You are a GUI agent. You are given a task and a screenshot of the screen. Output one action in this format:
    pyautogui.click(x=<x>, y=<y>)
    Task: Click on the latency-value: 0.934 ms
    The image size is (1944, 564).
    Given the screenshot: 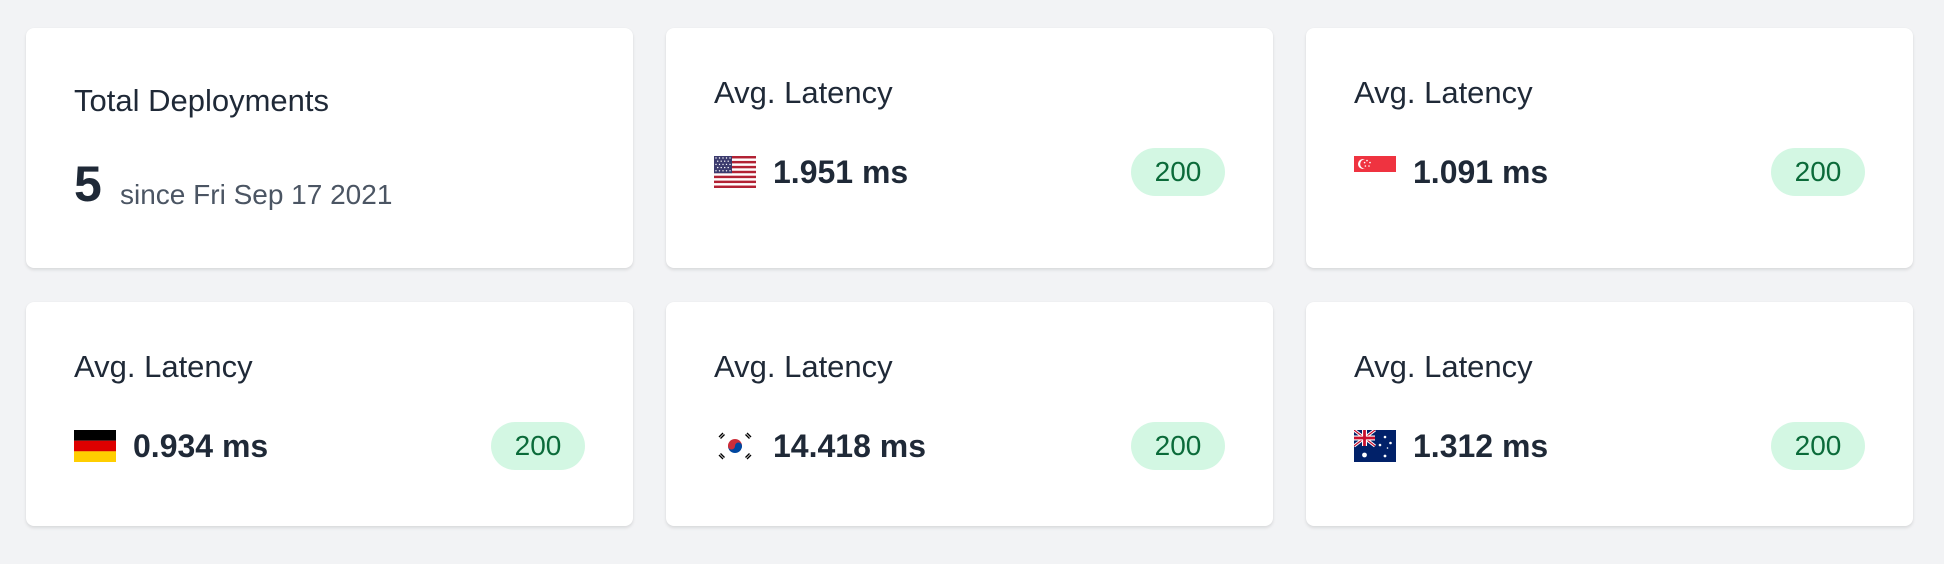 What is the action you would take?
    pyautogui.click(x=201, y=446)
    